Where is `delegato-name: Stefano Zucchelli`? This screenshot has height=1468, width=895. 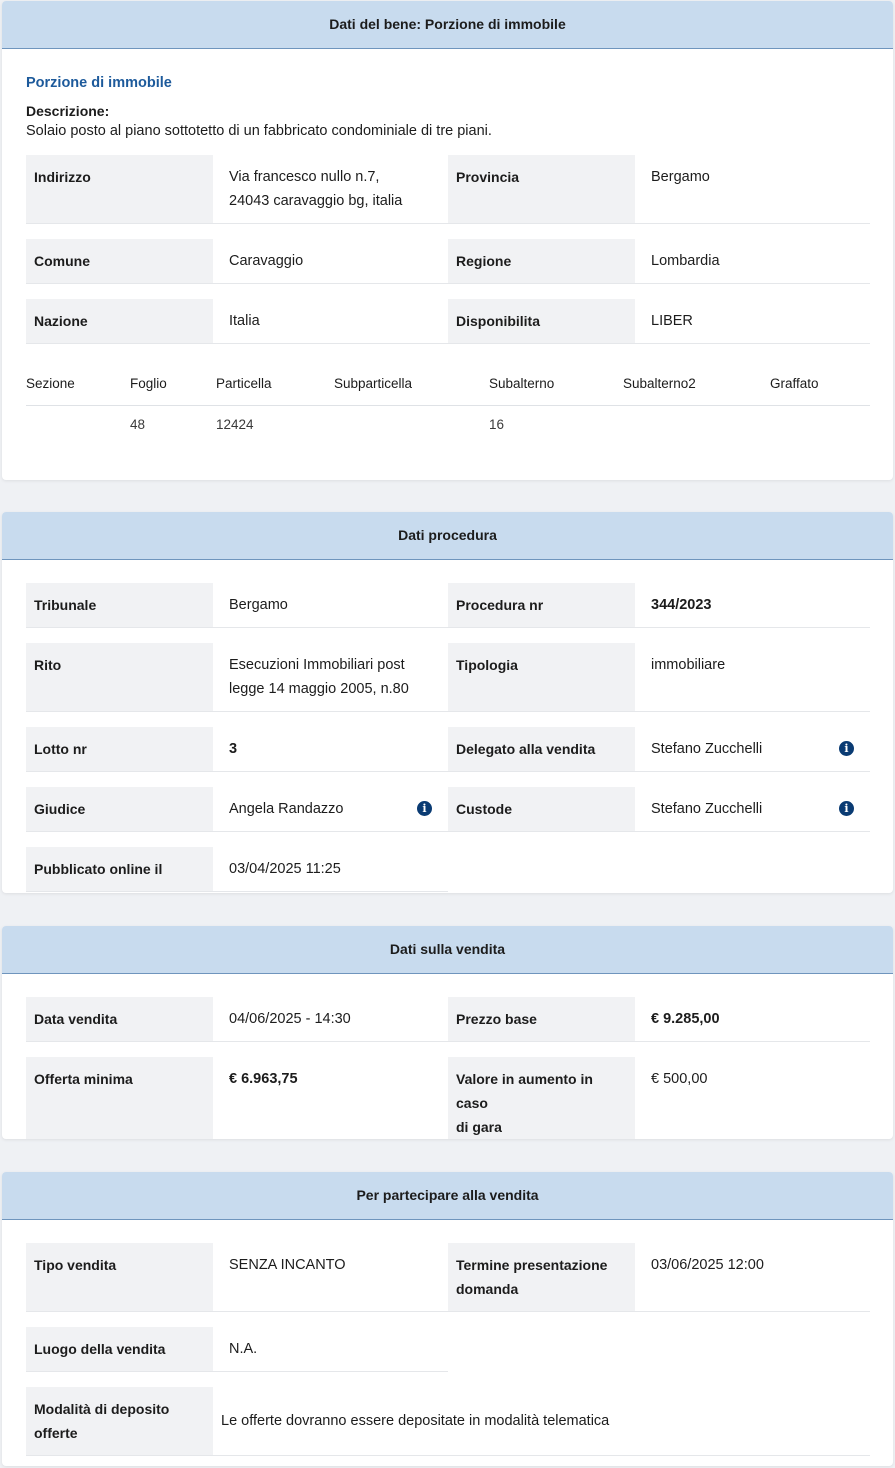 delegato-name: Stefano Zucchelli is located at coordinates (707, 749).